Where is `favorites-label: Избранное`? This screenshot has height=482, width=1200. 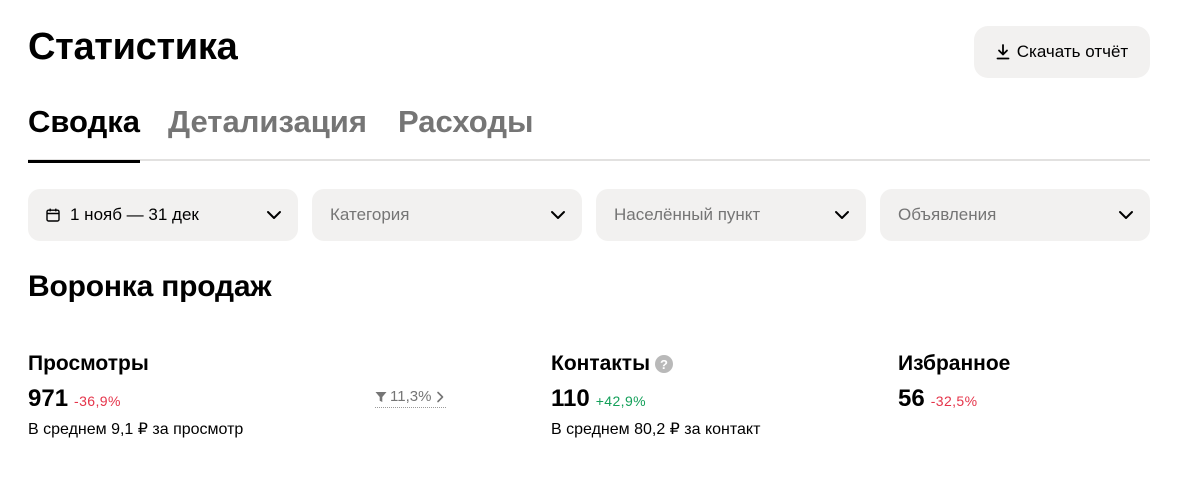
favorites-label: Избранное is located at coordinates (954, 363).